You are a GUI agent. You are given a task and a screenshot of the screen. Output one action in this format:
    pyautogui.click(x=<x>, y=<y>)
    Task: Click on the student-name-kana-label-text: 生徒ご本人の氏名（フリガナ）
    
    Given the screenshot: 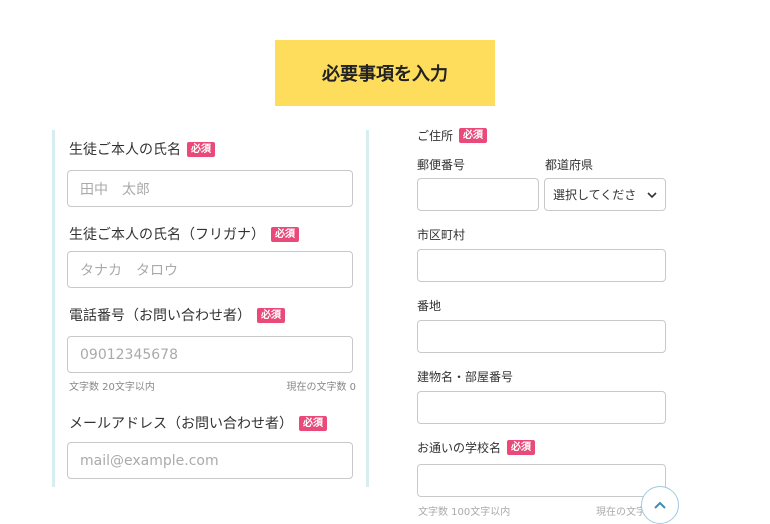 What is the action you would take?
    pyautogui.click(x=167, y=235)
    